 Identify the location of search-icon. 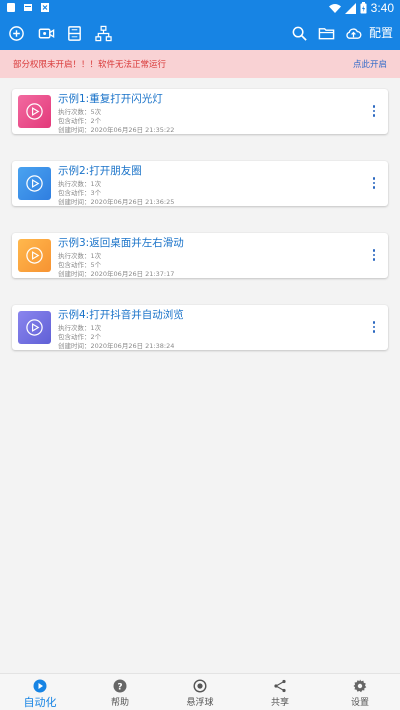
(299, 33).